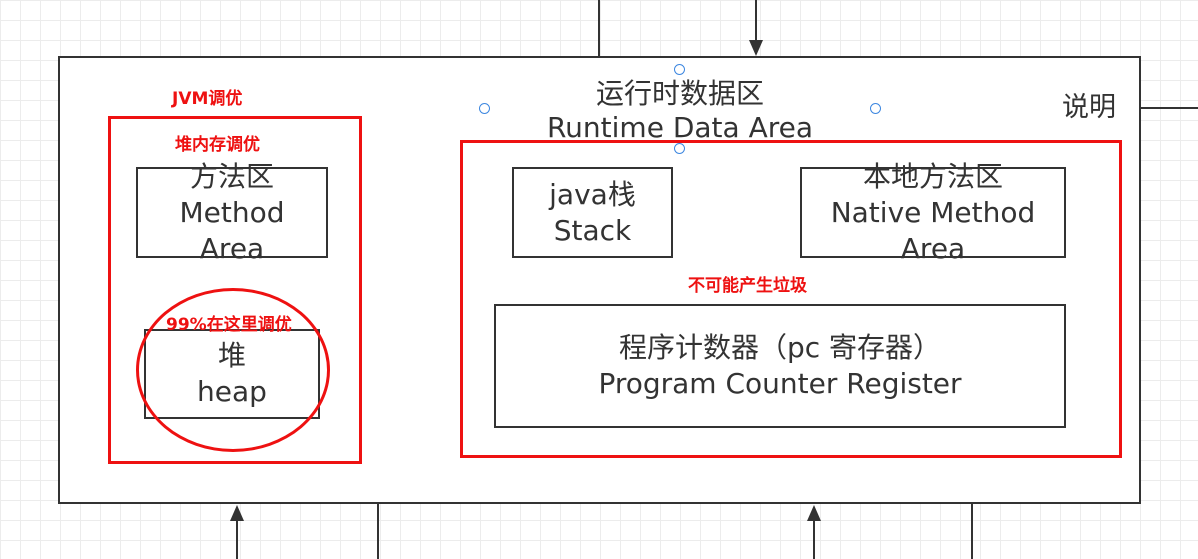 This screenshot has height=559, width=1198. What do you see at coordinates (592, 212) in the screenshot?
I see `java-stack-box: java栈 Stack` at bounding box center [592, 212].